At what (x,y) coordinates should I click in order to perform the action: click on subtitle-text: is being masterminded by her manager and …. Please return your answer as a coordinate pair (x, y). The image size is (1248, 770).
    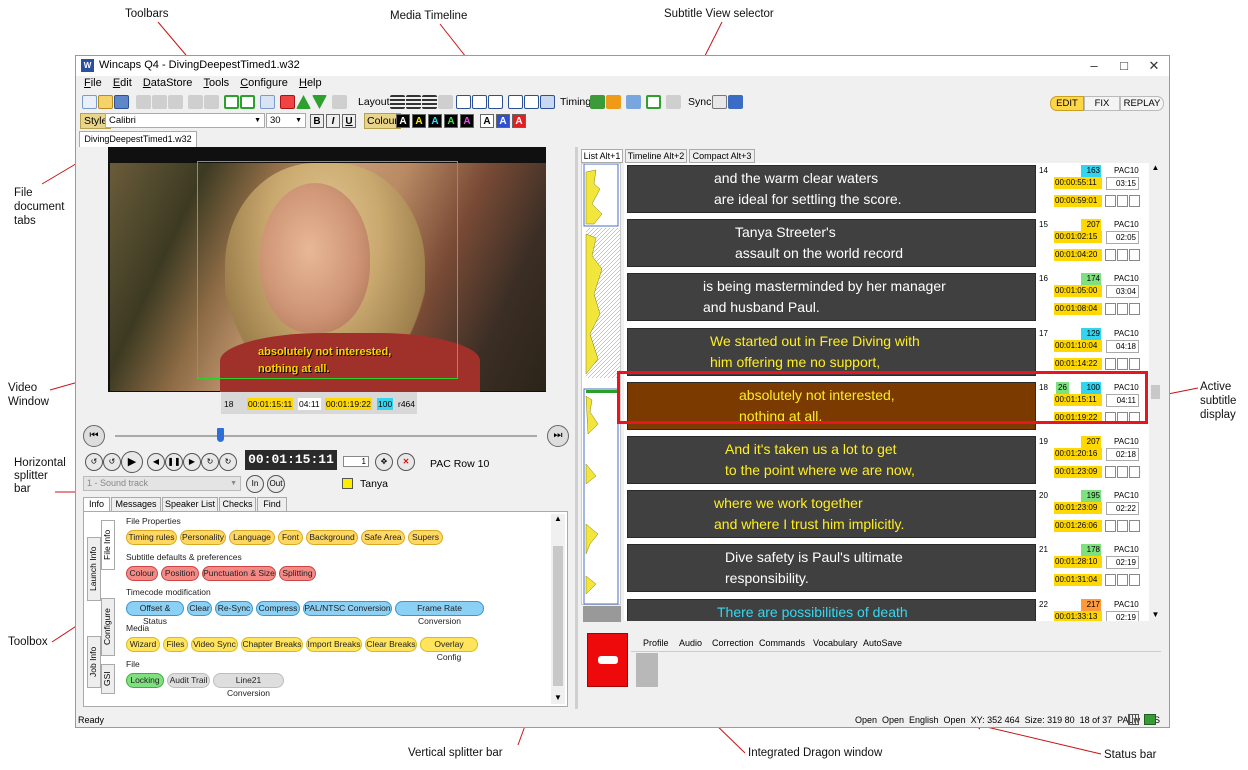
    Looking at the image, I should click on (831, 297).